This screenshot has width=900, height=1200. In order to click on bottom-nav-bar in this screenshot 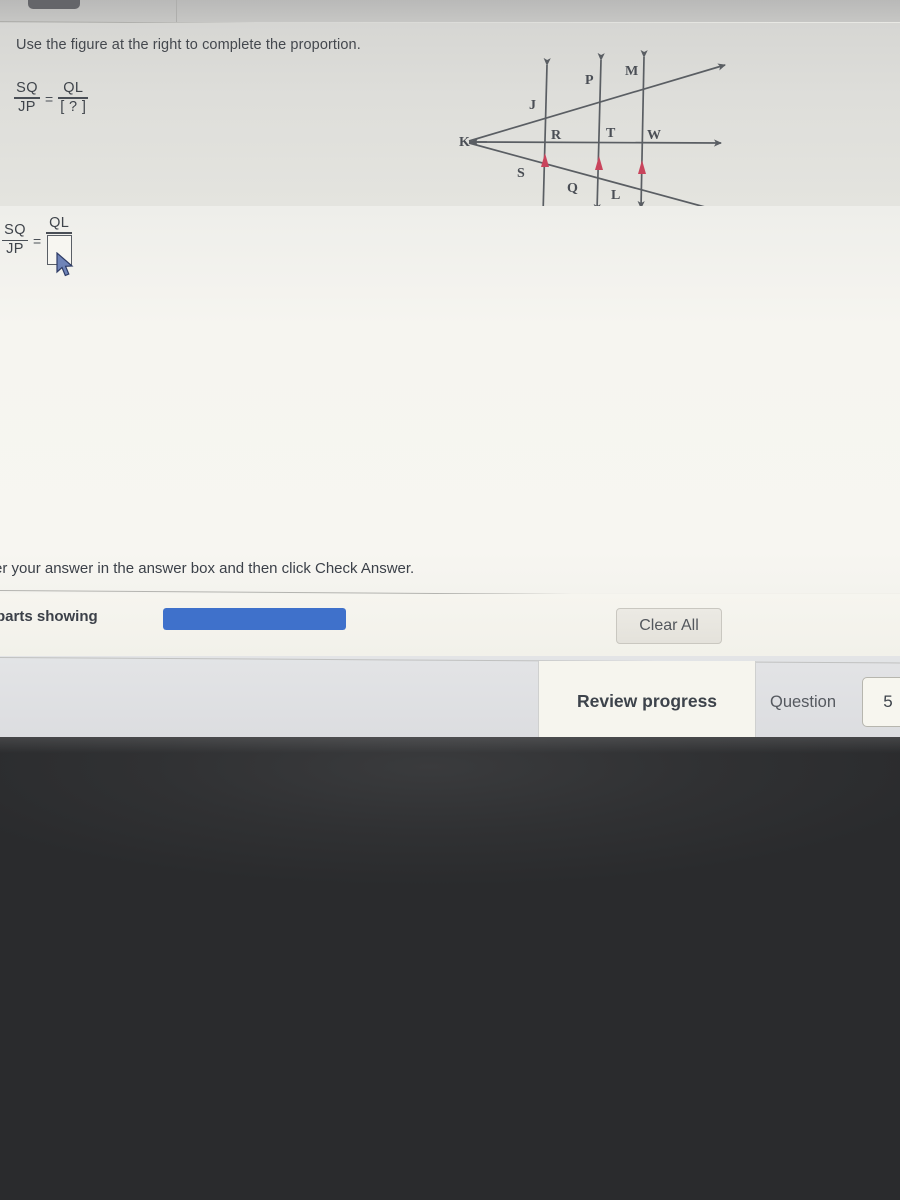, I will do `click(450, 696)`.